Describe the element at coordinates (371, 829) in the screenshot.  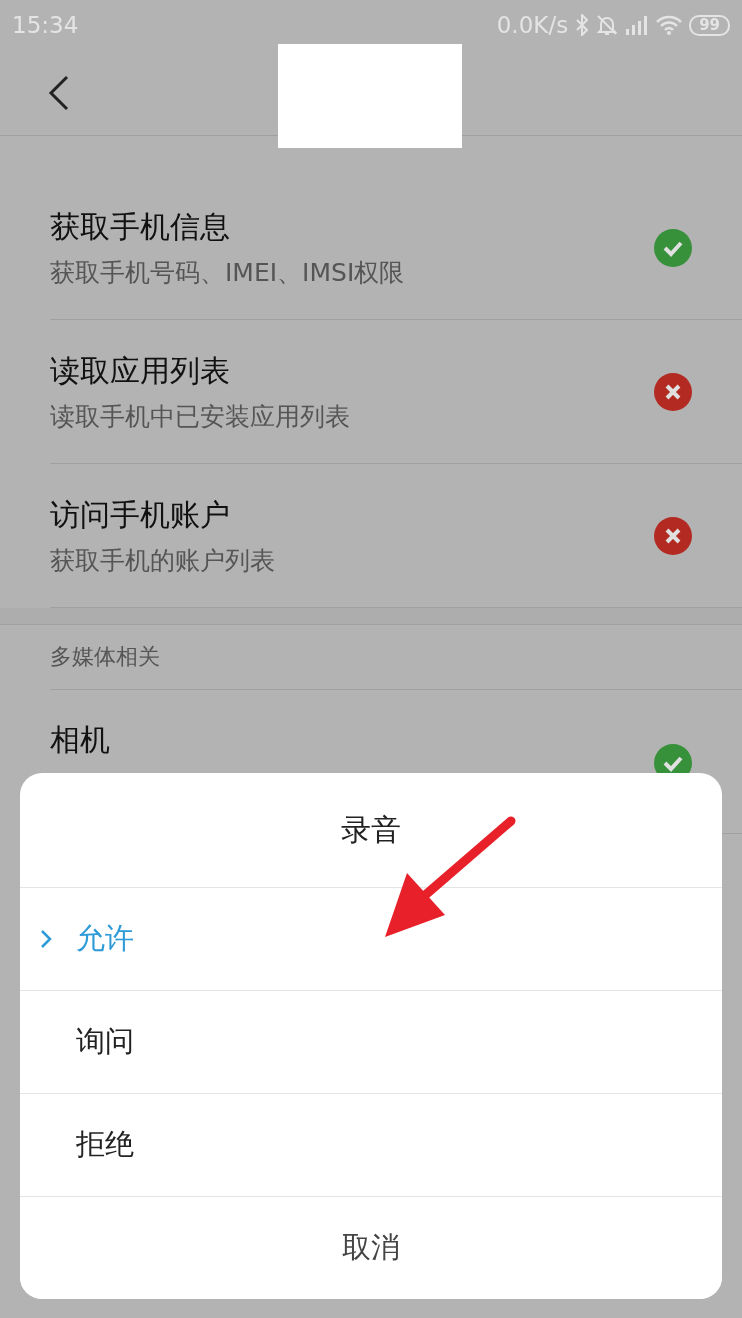
I see `dialog-title: 录音` at that location.